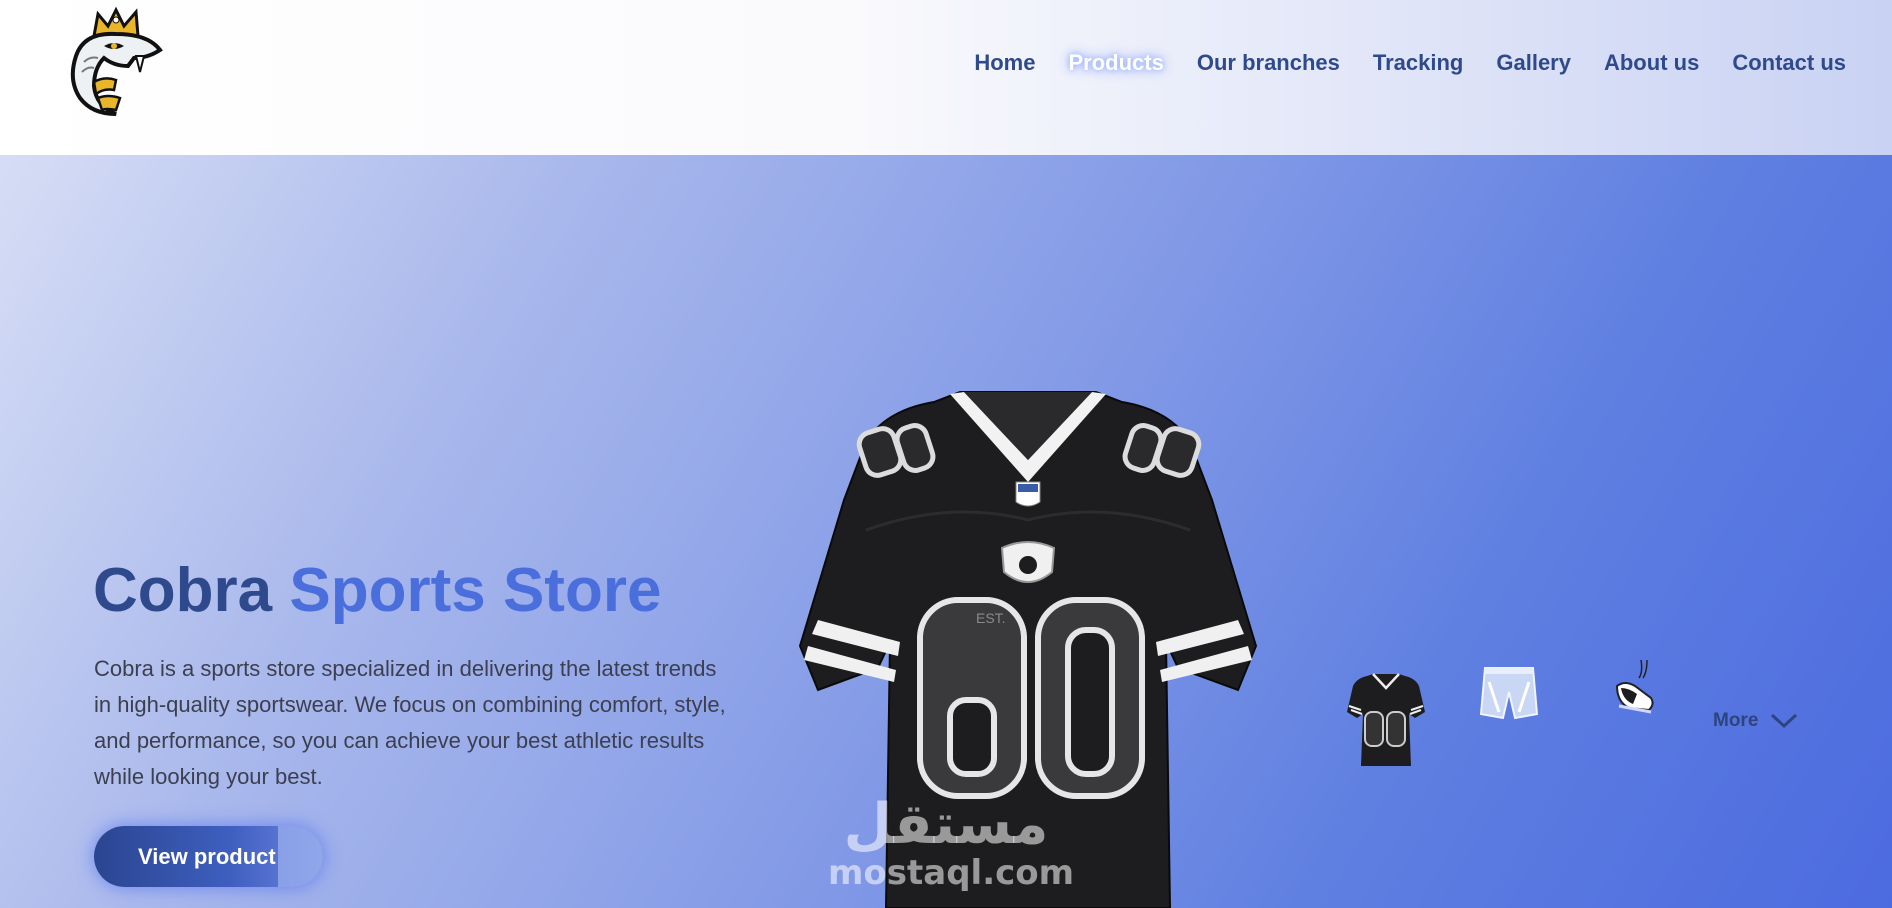 This screenshot has width=1892, height=908. Describe the element at coordinates (946, 824) in the screenshot. I see `watermark-arabic: مستقل` at that location.